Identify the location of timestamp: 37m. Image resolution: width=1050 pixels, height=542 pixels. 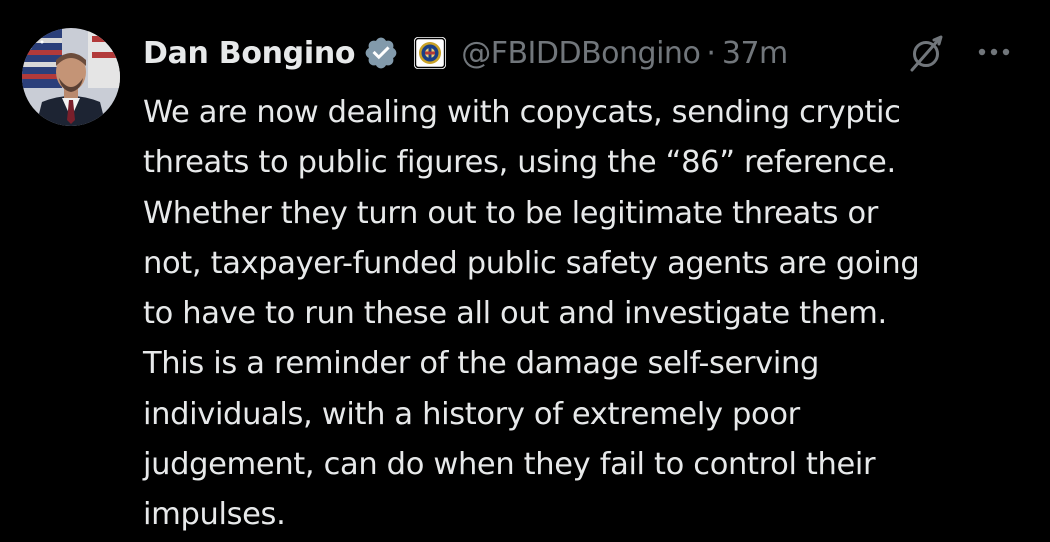
(755, 53).